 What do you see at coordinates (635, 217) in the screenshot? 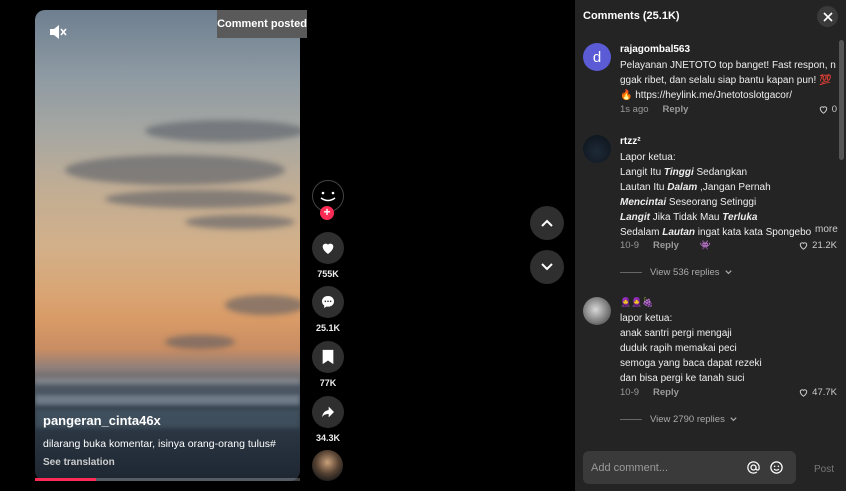
I see `emphasis-text: Langit` at bounding box center [635, 217].